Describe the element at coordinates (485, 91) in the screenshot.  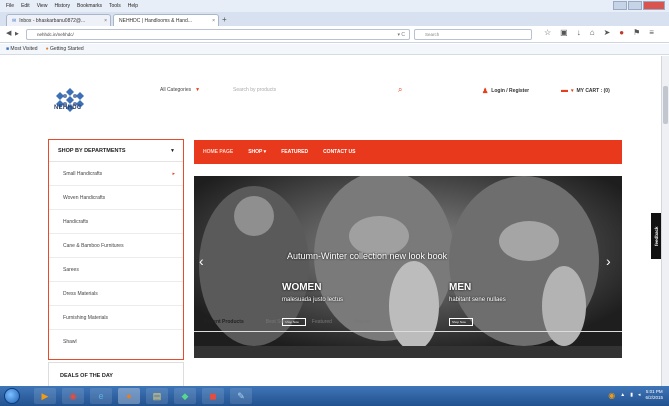
I see `user-icon: ♟` at that location.